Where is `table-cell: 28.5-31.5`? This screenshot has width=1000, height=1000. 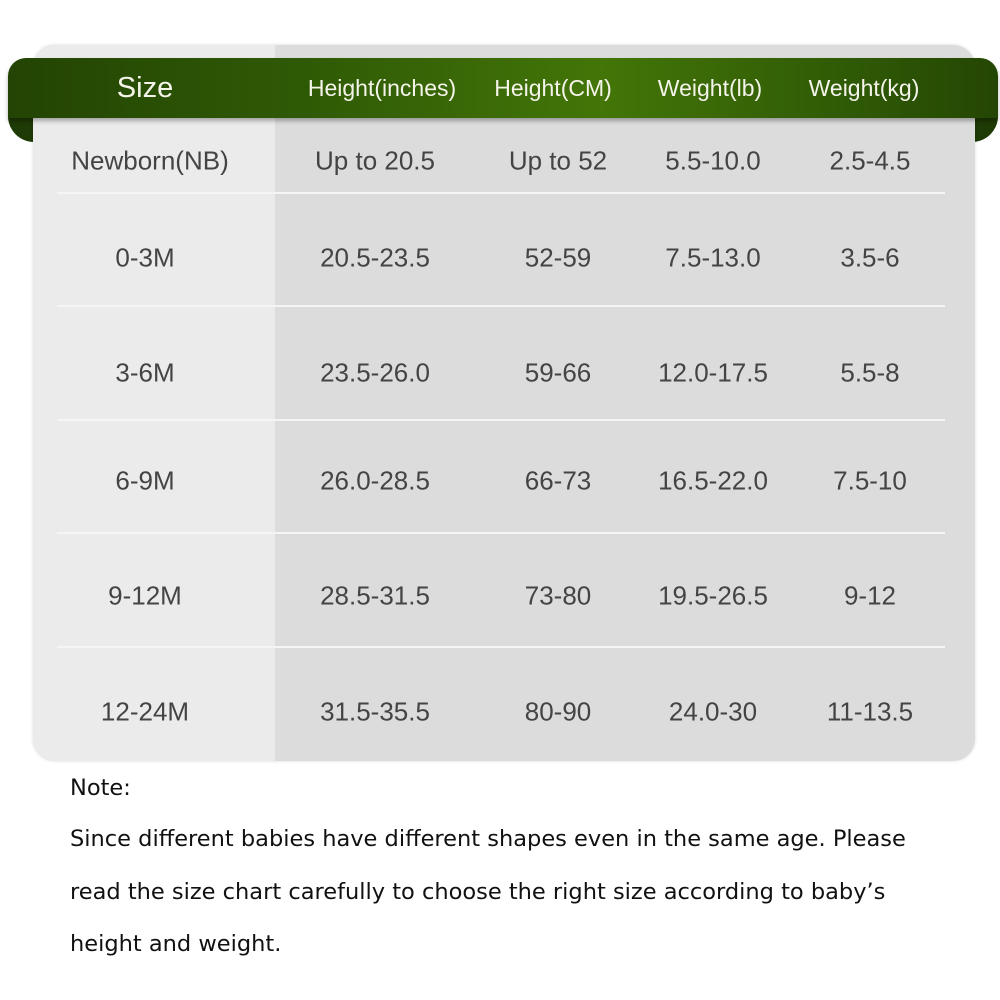 table-cell: 28.5-31.5 is located at coordinates (375, 595).